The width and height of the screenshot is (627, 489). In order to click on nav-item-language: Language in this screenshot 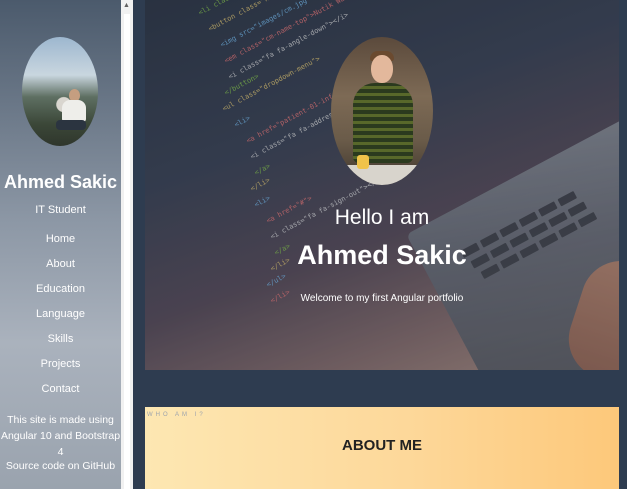, I will do `click(60, 320)`.